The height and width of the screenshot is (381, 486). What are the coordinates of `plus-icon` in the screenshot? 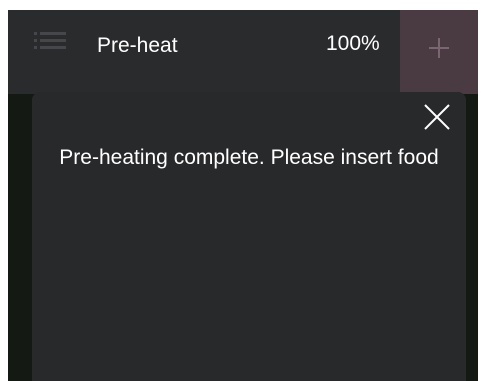 It's located at (439, 48).